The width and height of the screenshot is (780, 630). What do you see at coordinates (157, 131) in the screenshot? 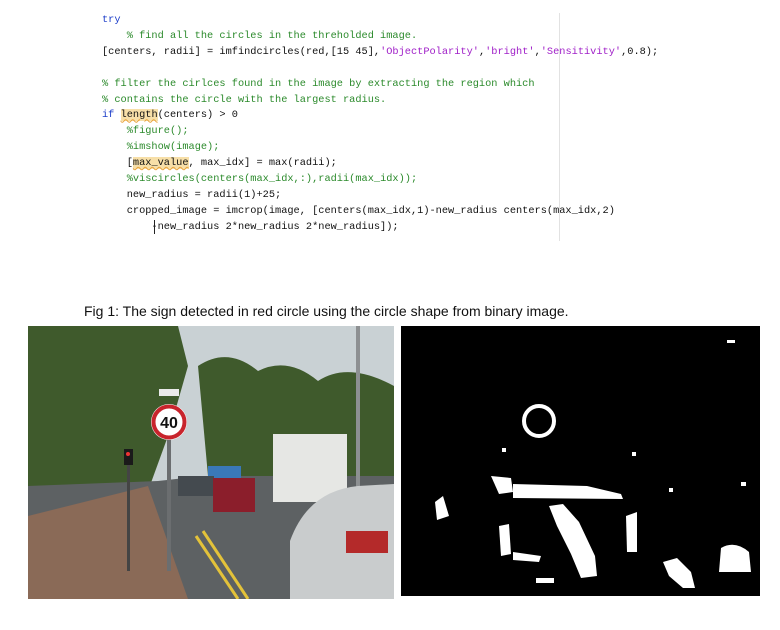
I see `code-token: %figure();` at bounding box center [157, 131].